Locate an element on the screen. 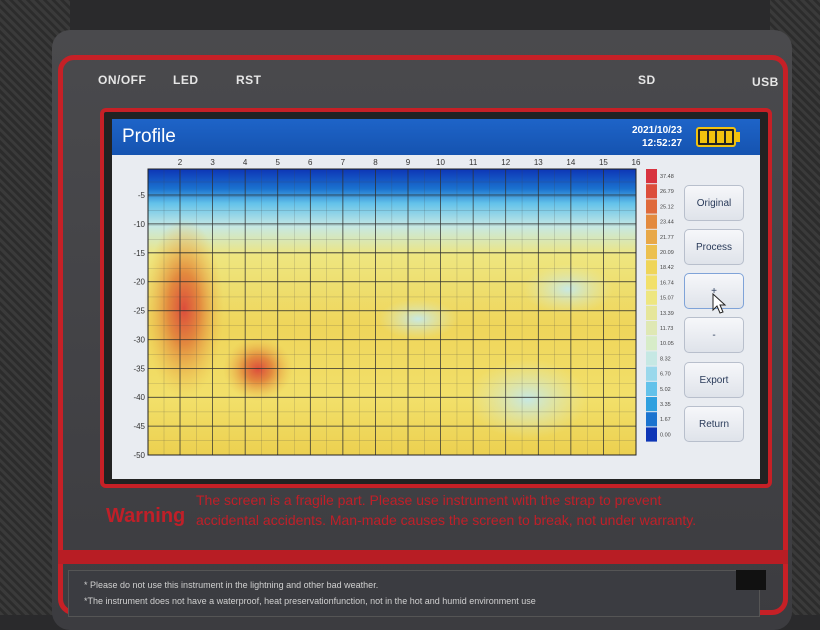  y-tick-label: -10 is located at coordinates (139, 224).